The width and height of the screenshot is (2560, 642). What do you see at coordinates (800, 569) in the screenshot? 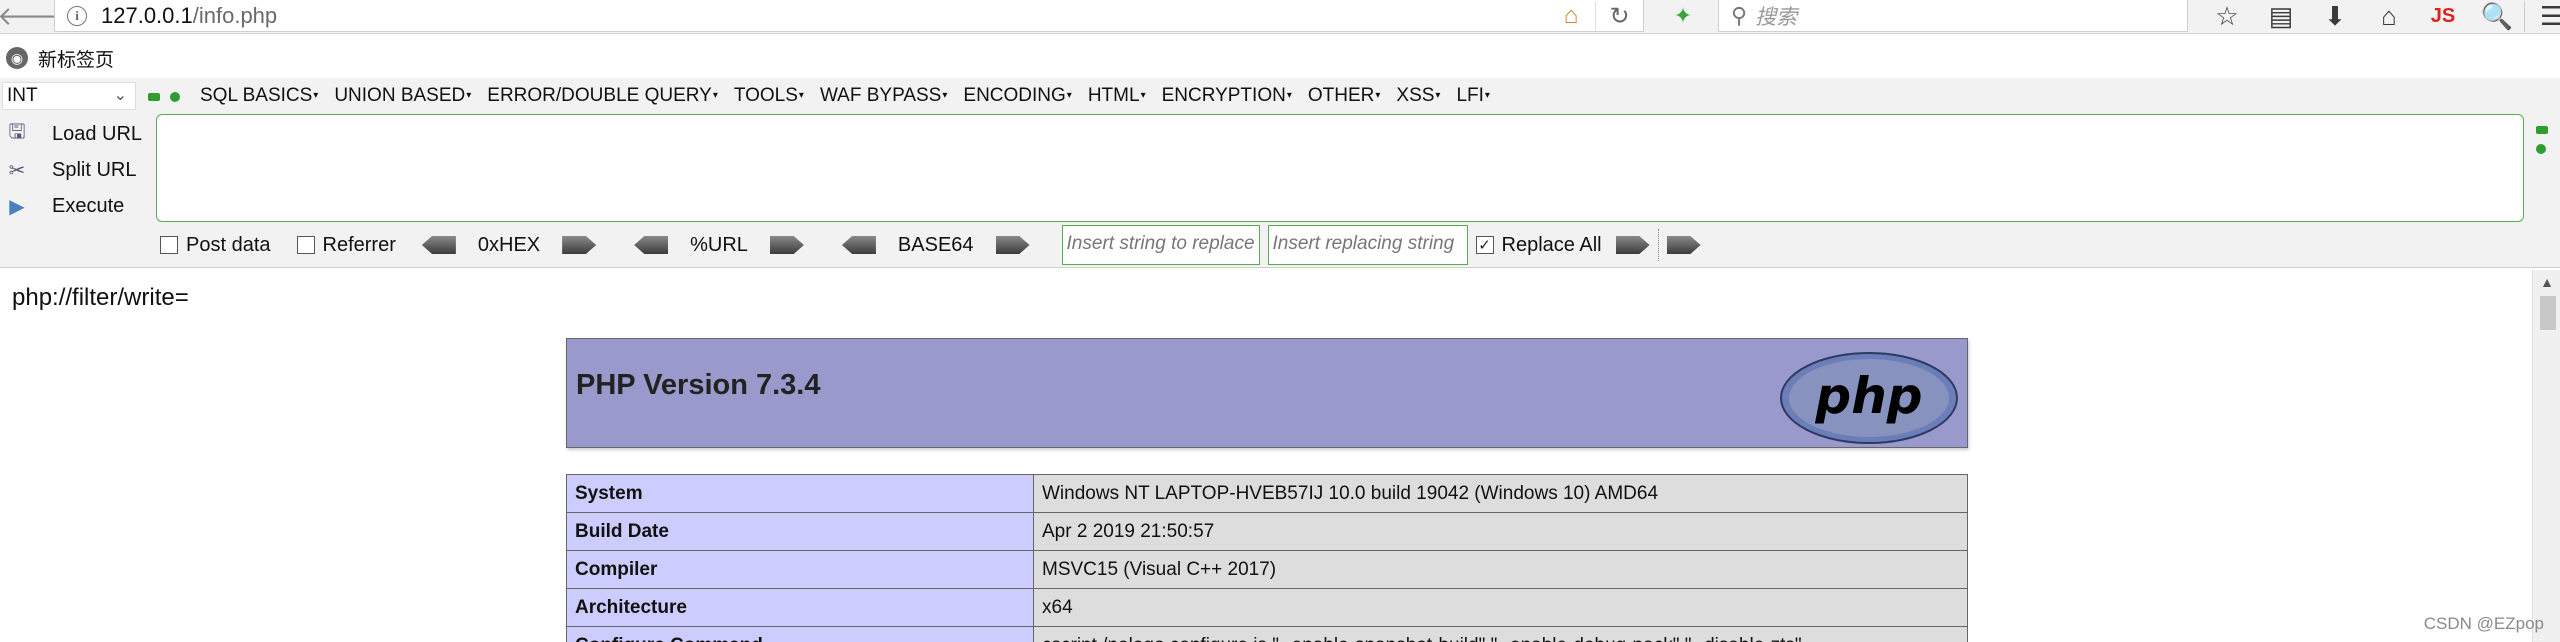
I see `row-key: Compiler` at bounding box center [800, 569].